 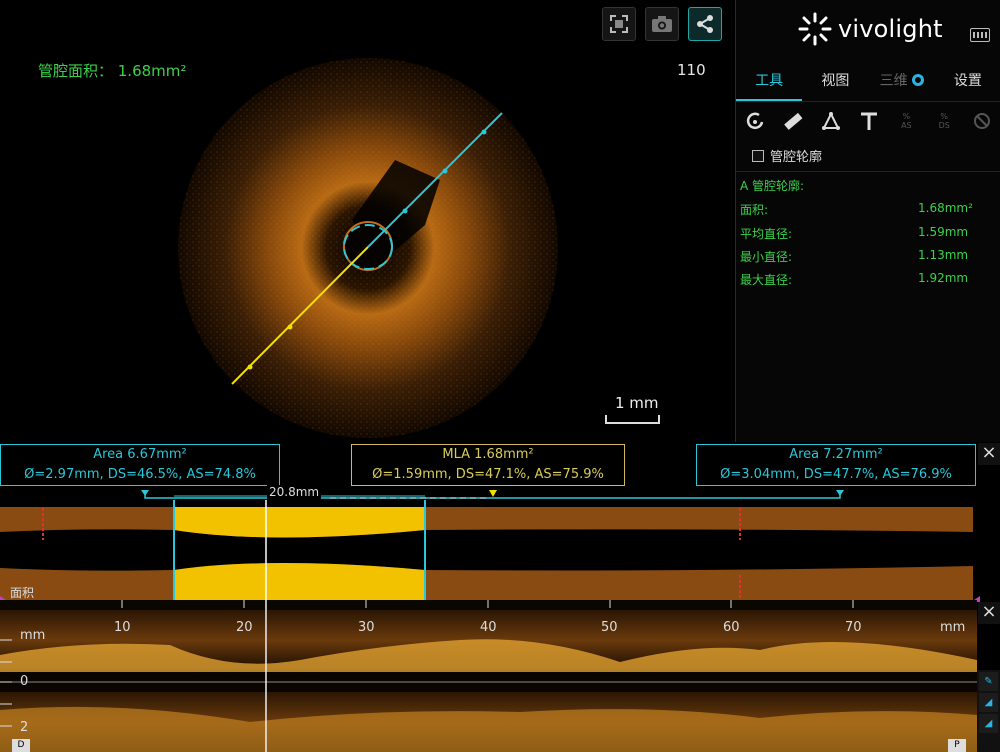 I want to click on pin-button: ✎, so click(x=988, y=681).